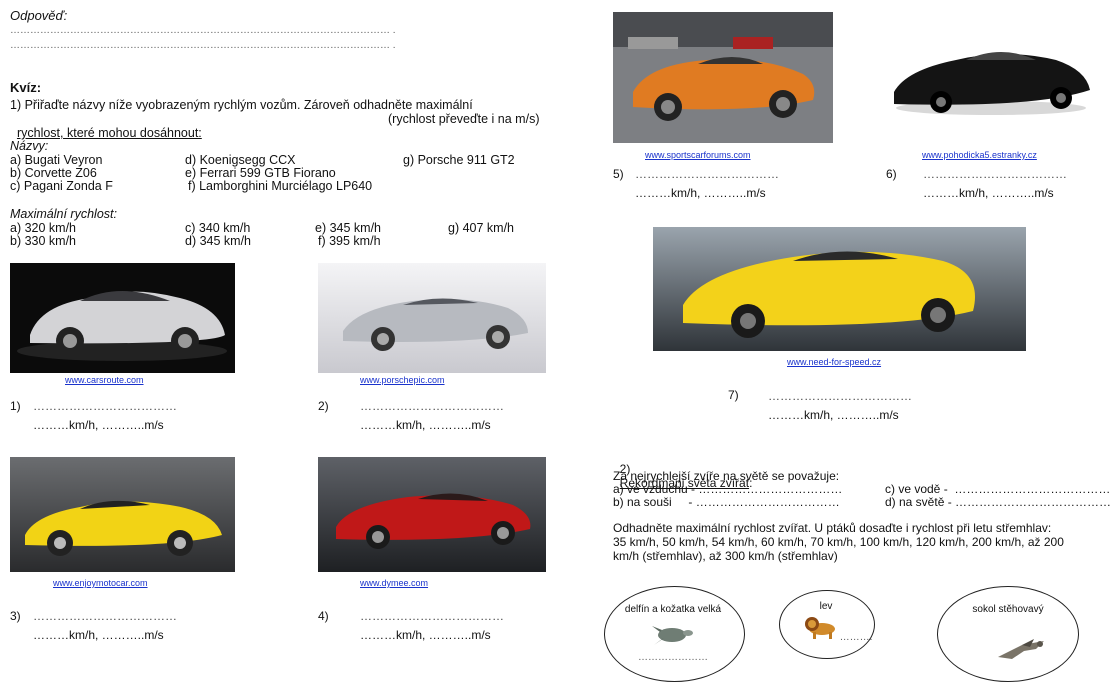 Image resolution: width=1110 pixels, height=684 pixels. I want to click on car-3-speed-blank: ………km/h, ………..m/s, so click(98, 635).